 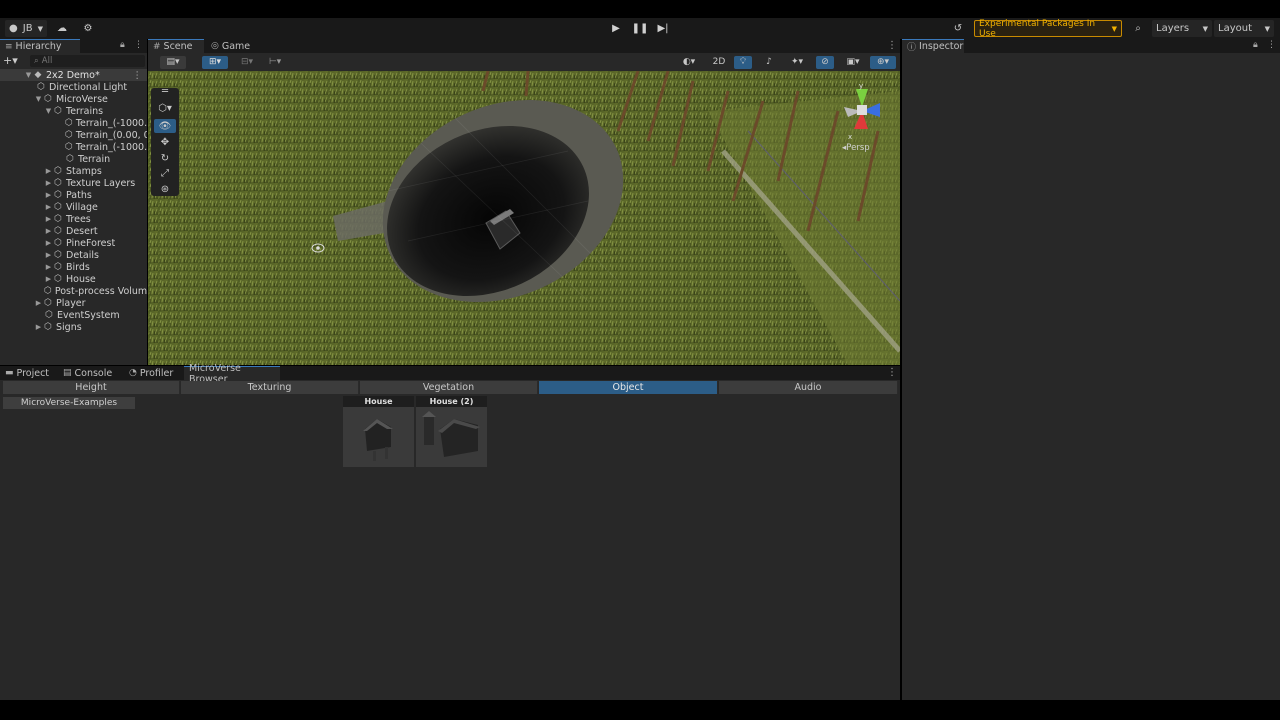 What do you see at coordinates (91, 387) in the screenshot?
I see `category-height-tab: Height` at bounding box center [91, 387].